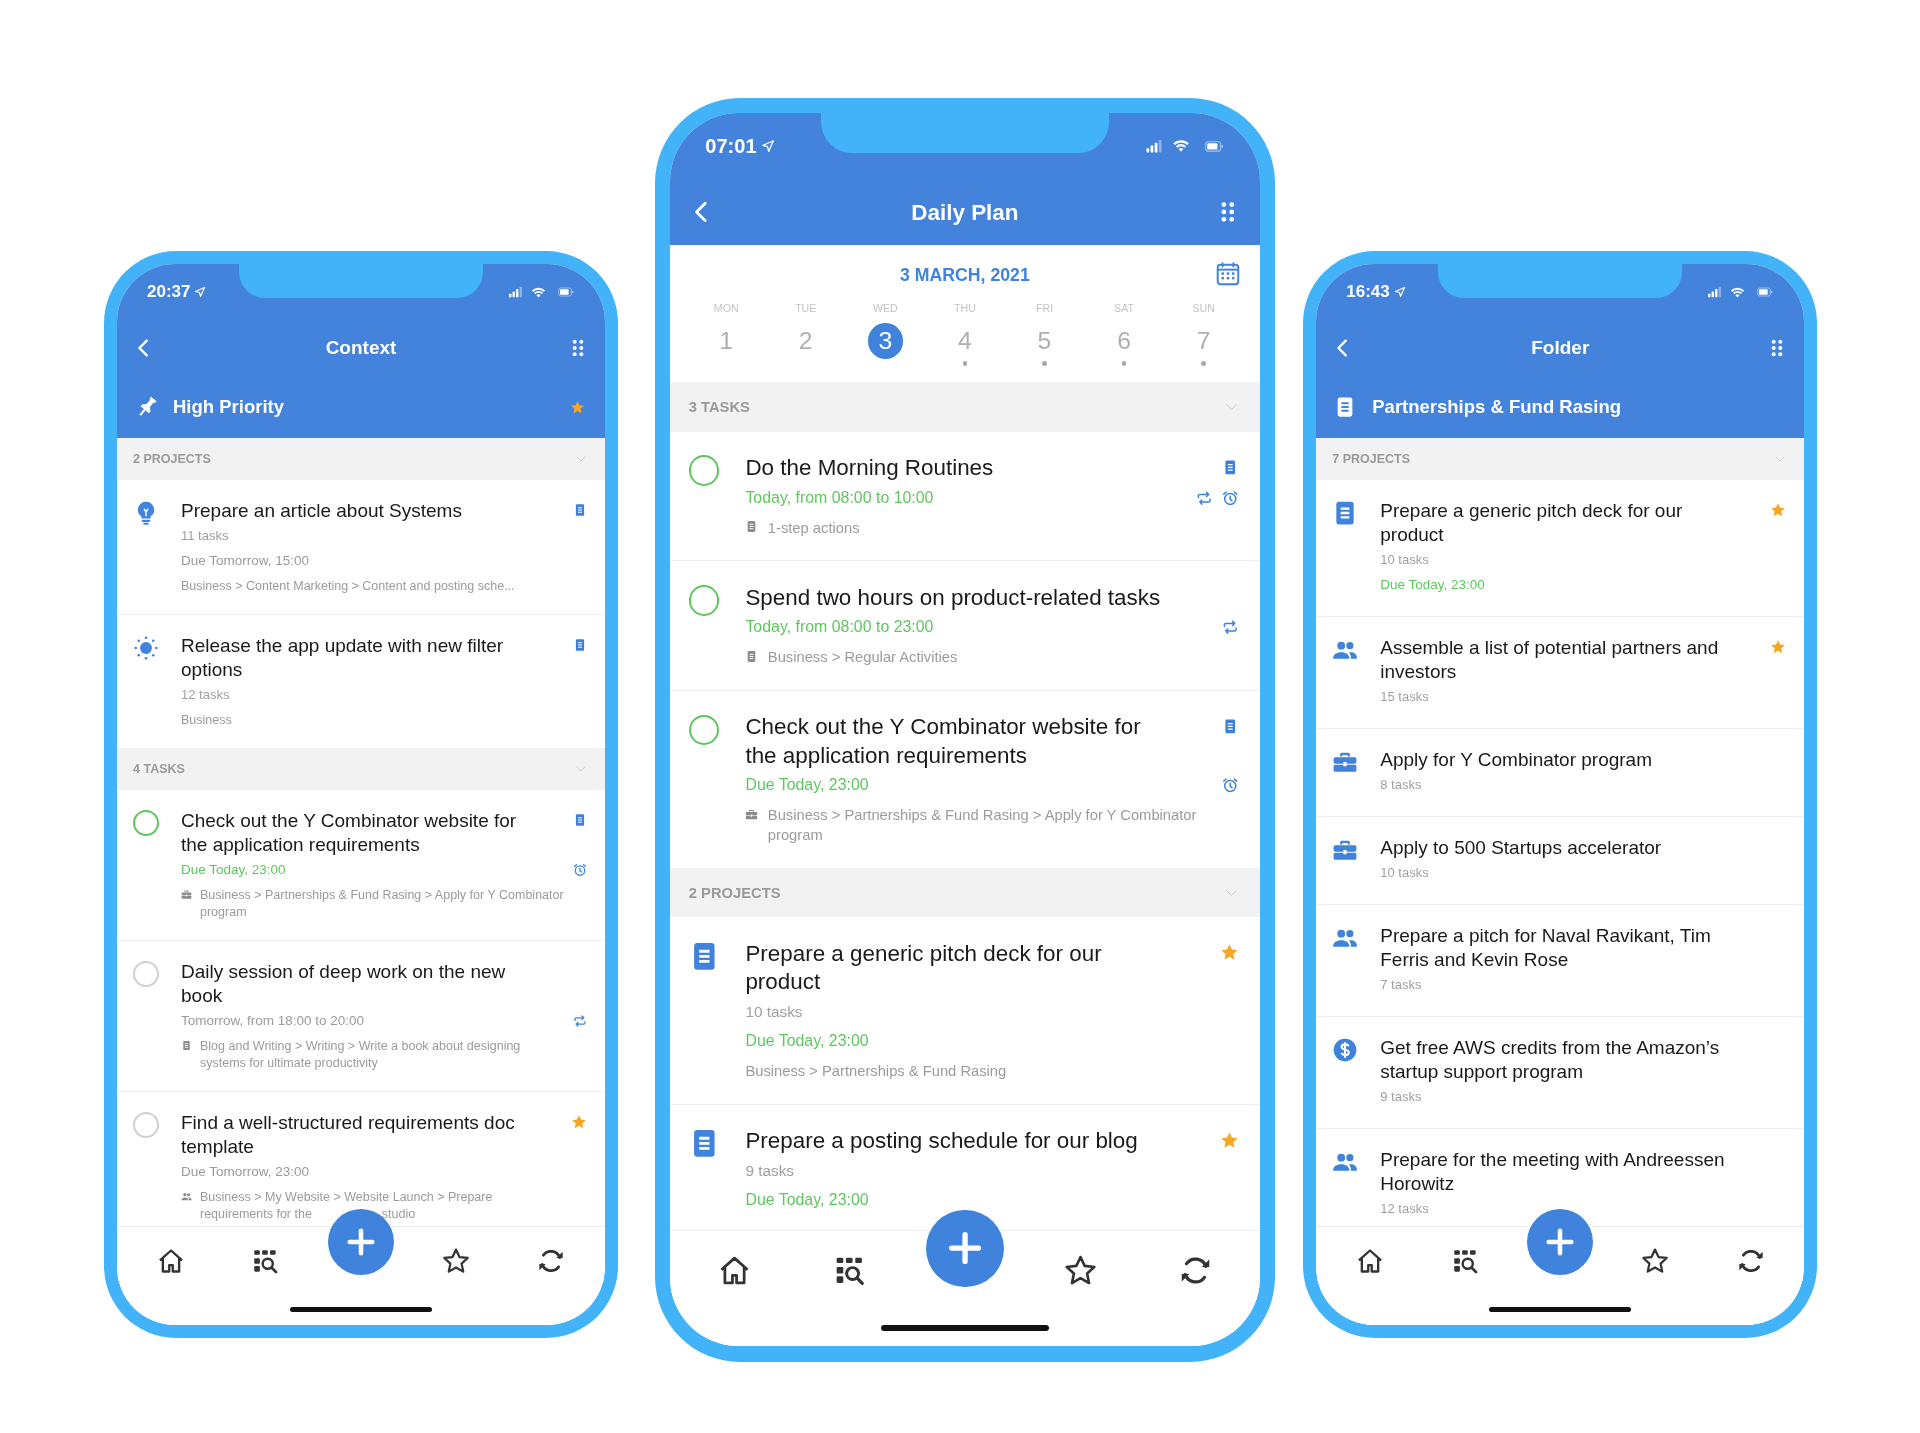 The height and width of the screenshot is (1433, 1920). What do you see at coordinates (229, 407) in the screenshot?
I see `context-title: High Priority` at bounding box center [229, 407].